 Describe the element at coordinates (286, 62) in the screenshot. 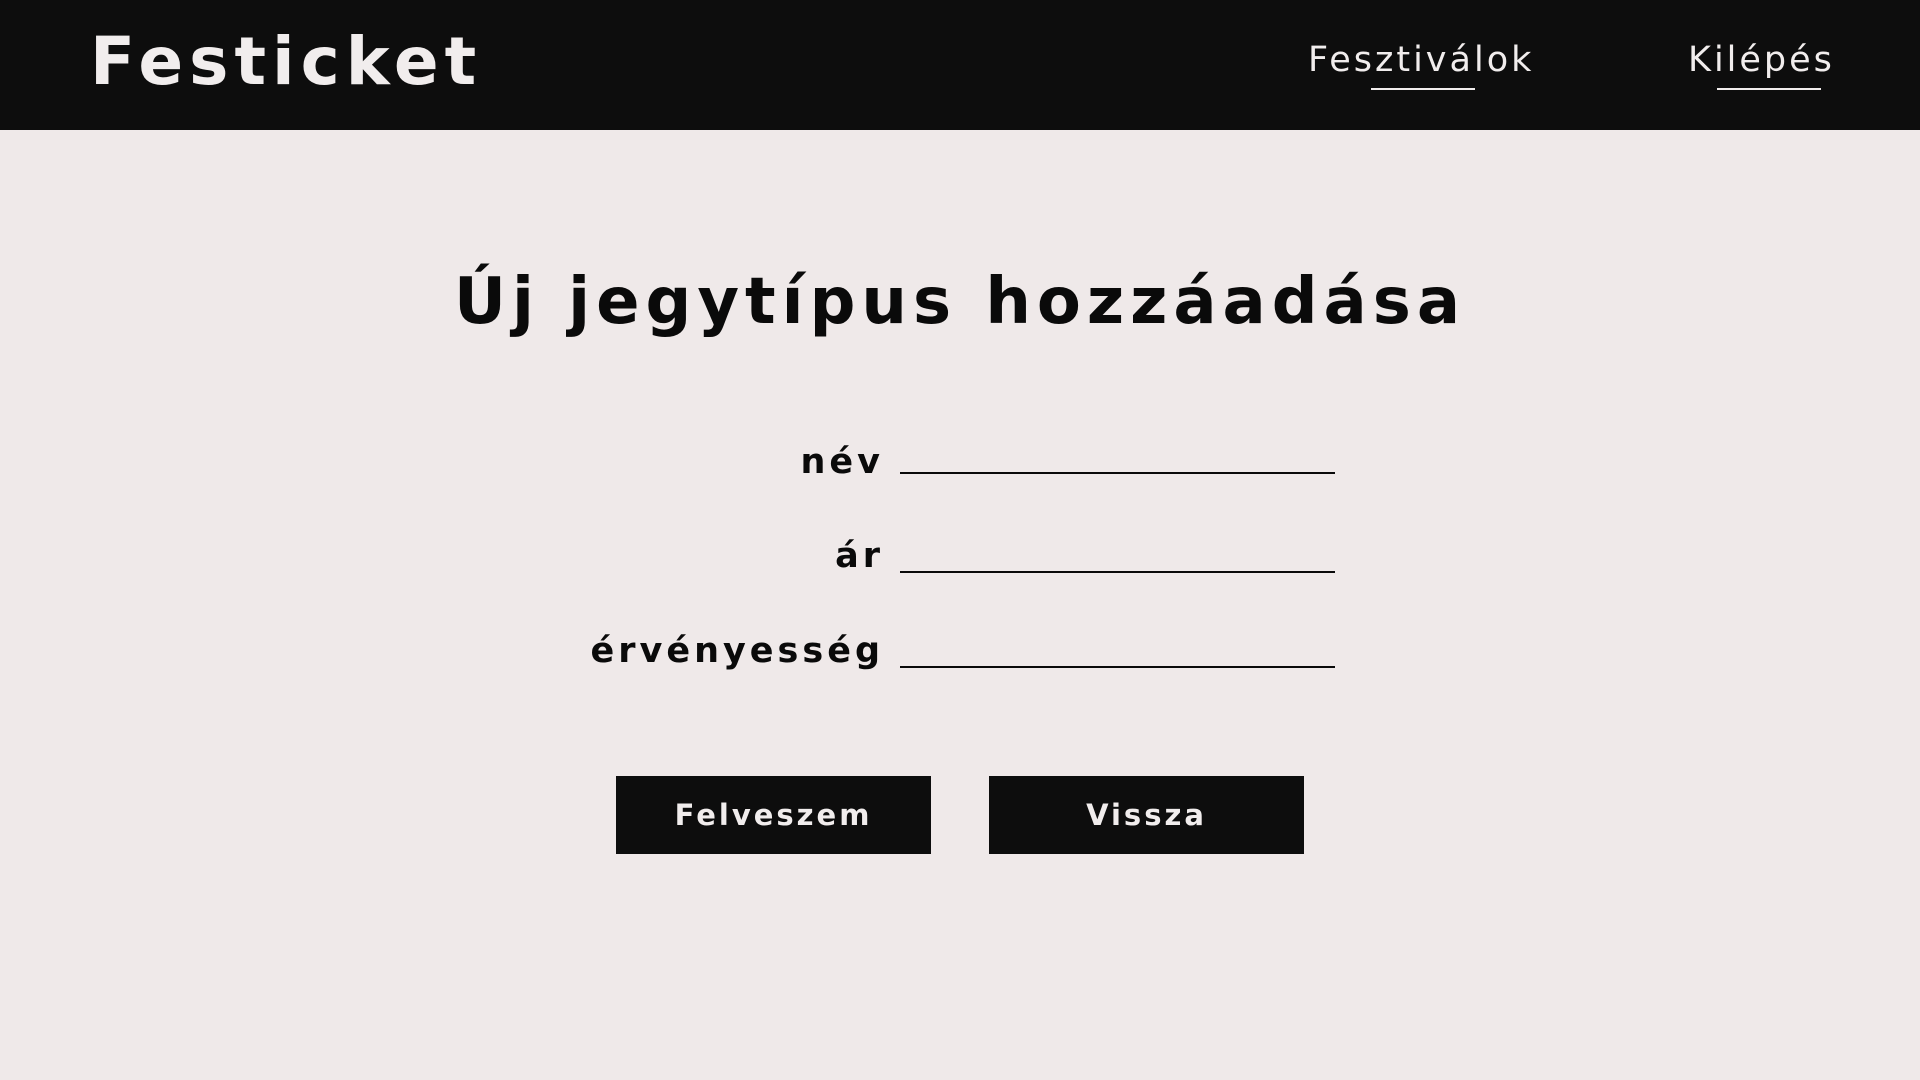

I see `brand-logo: Festicket` at that location.